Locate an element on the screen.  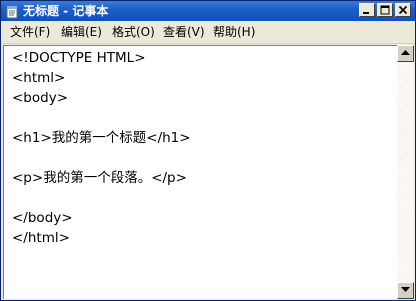
arrow-up-icon is located at coordinates (405, 52).